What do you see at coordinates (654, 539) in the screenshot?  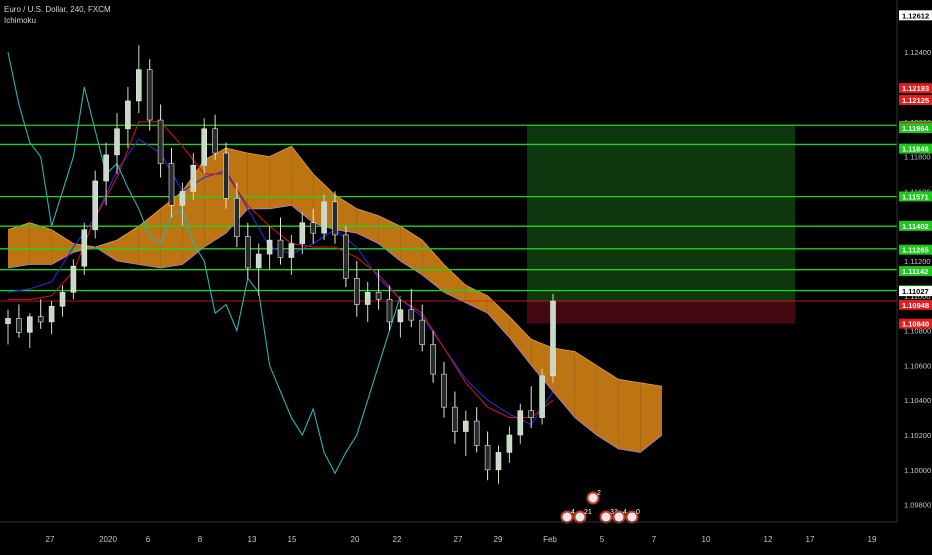 I see `x-tick-label: 7` at bounding box center [654, 539].